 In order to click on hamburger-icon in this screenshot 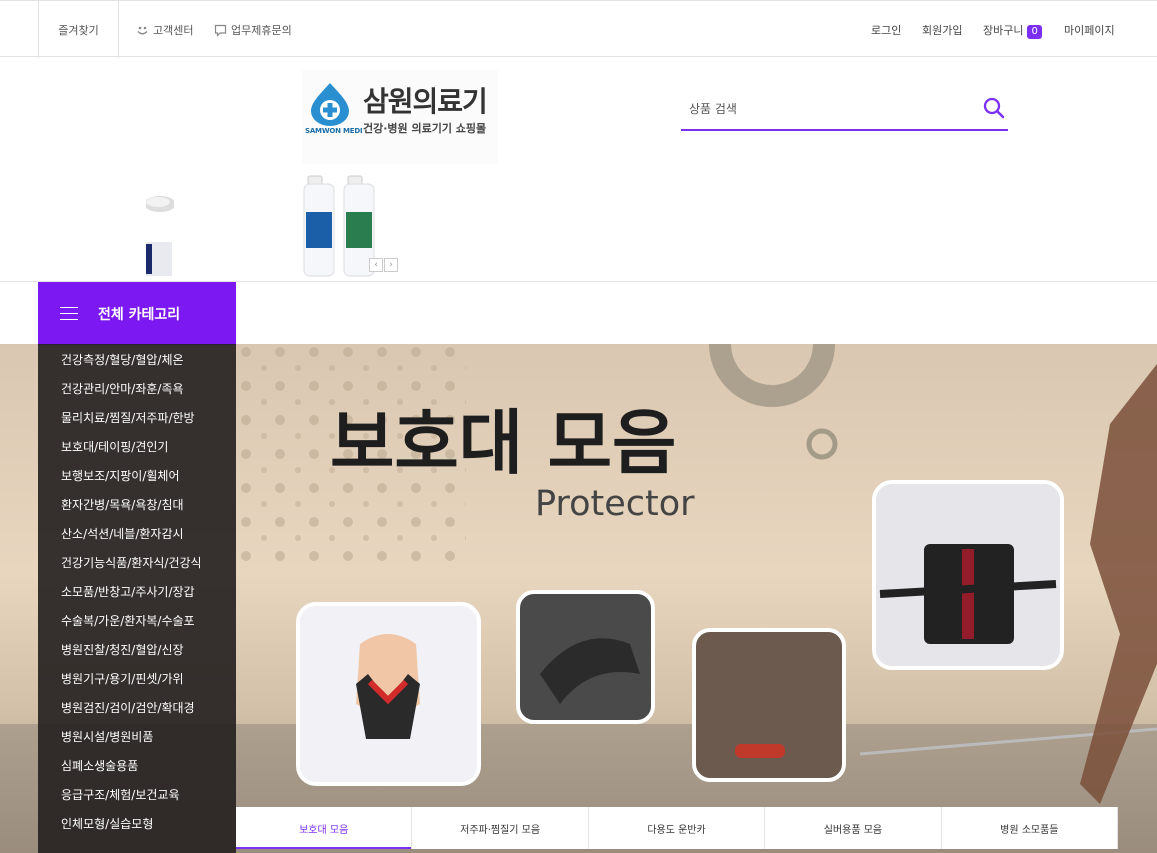, I will do `click(69, 313)`.